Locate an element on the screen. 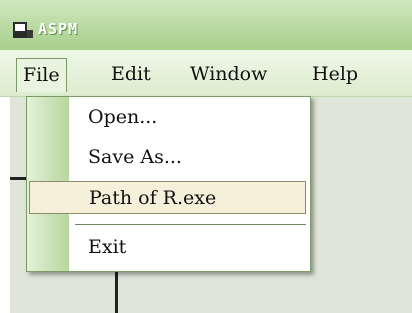  menu-item-path-of-r: Path of R.exe is located at coordinates (167, 197).